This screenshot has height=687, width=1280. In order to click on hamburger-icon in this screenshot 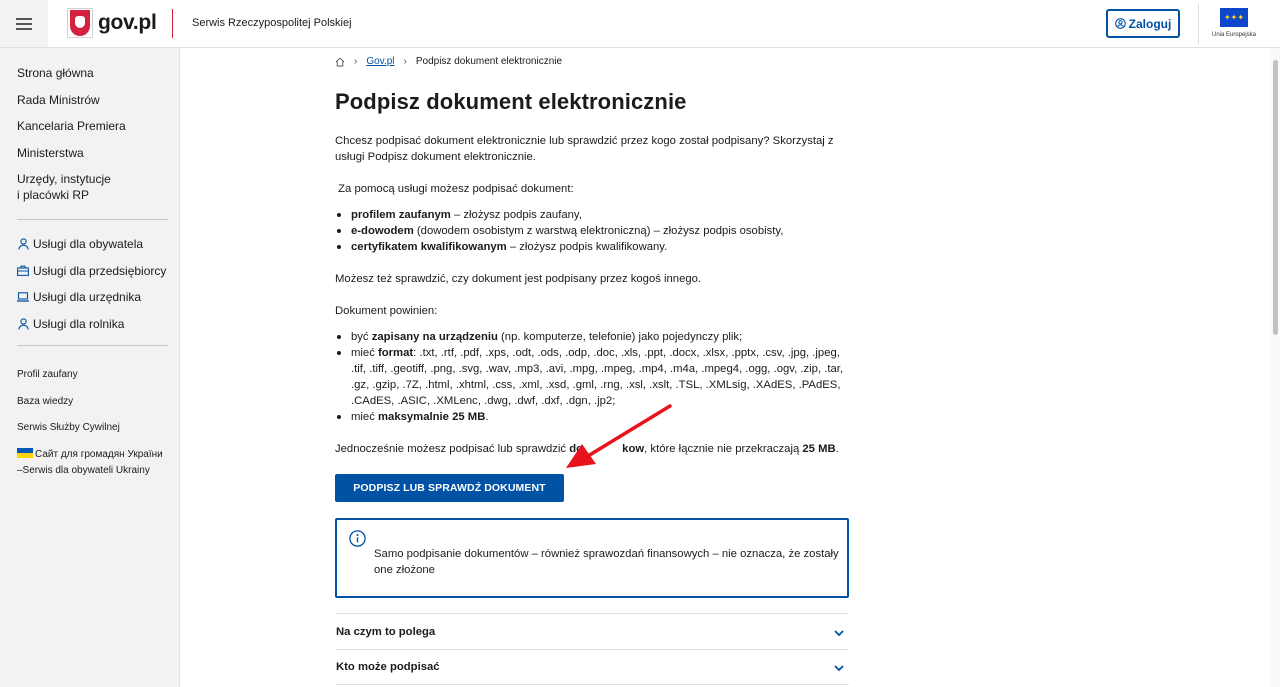, I will do `click(24, 23)`.